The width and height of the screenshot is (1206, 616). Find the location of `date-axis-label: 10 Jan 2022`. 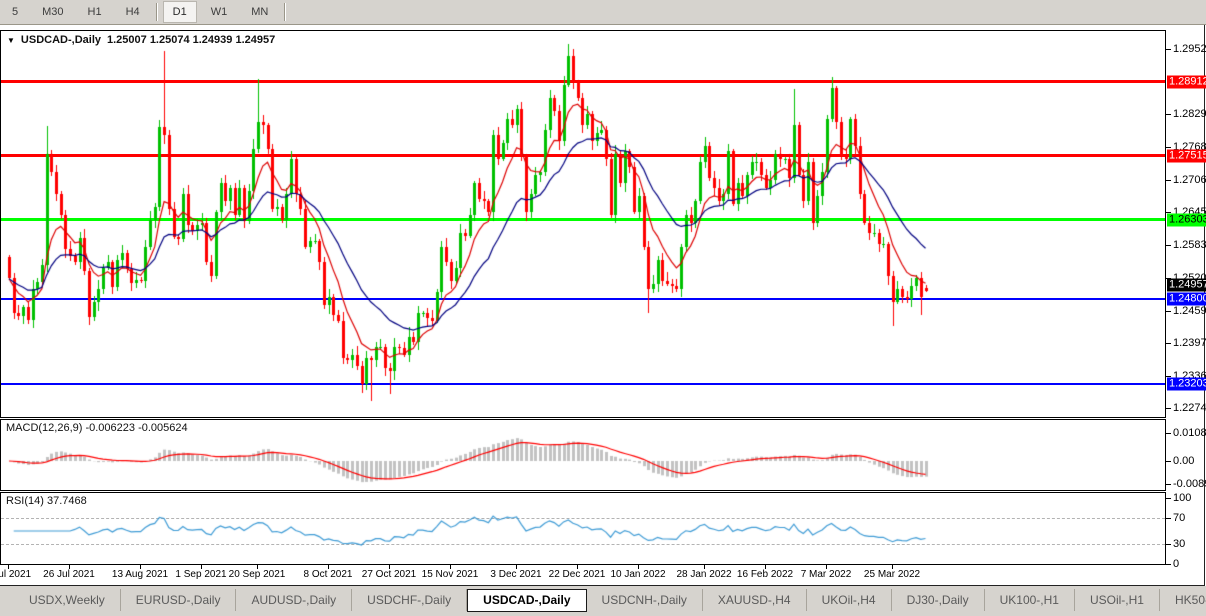

date-axis-label: 10 Jan 2022 is located at coordinates (638, 574).